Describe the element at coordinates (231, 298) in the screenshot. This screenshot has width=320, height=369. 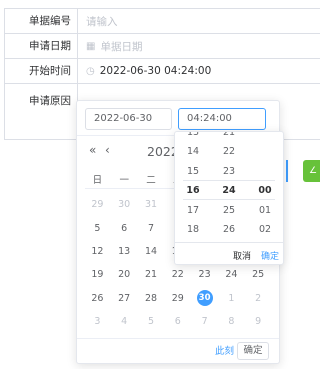
I see `calendar-day: 1` at that location.